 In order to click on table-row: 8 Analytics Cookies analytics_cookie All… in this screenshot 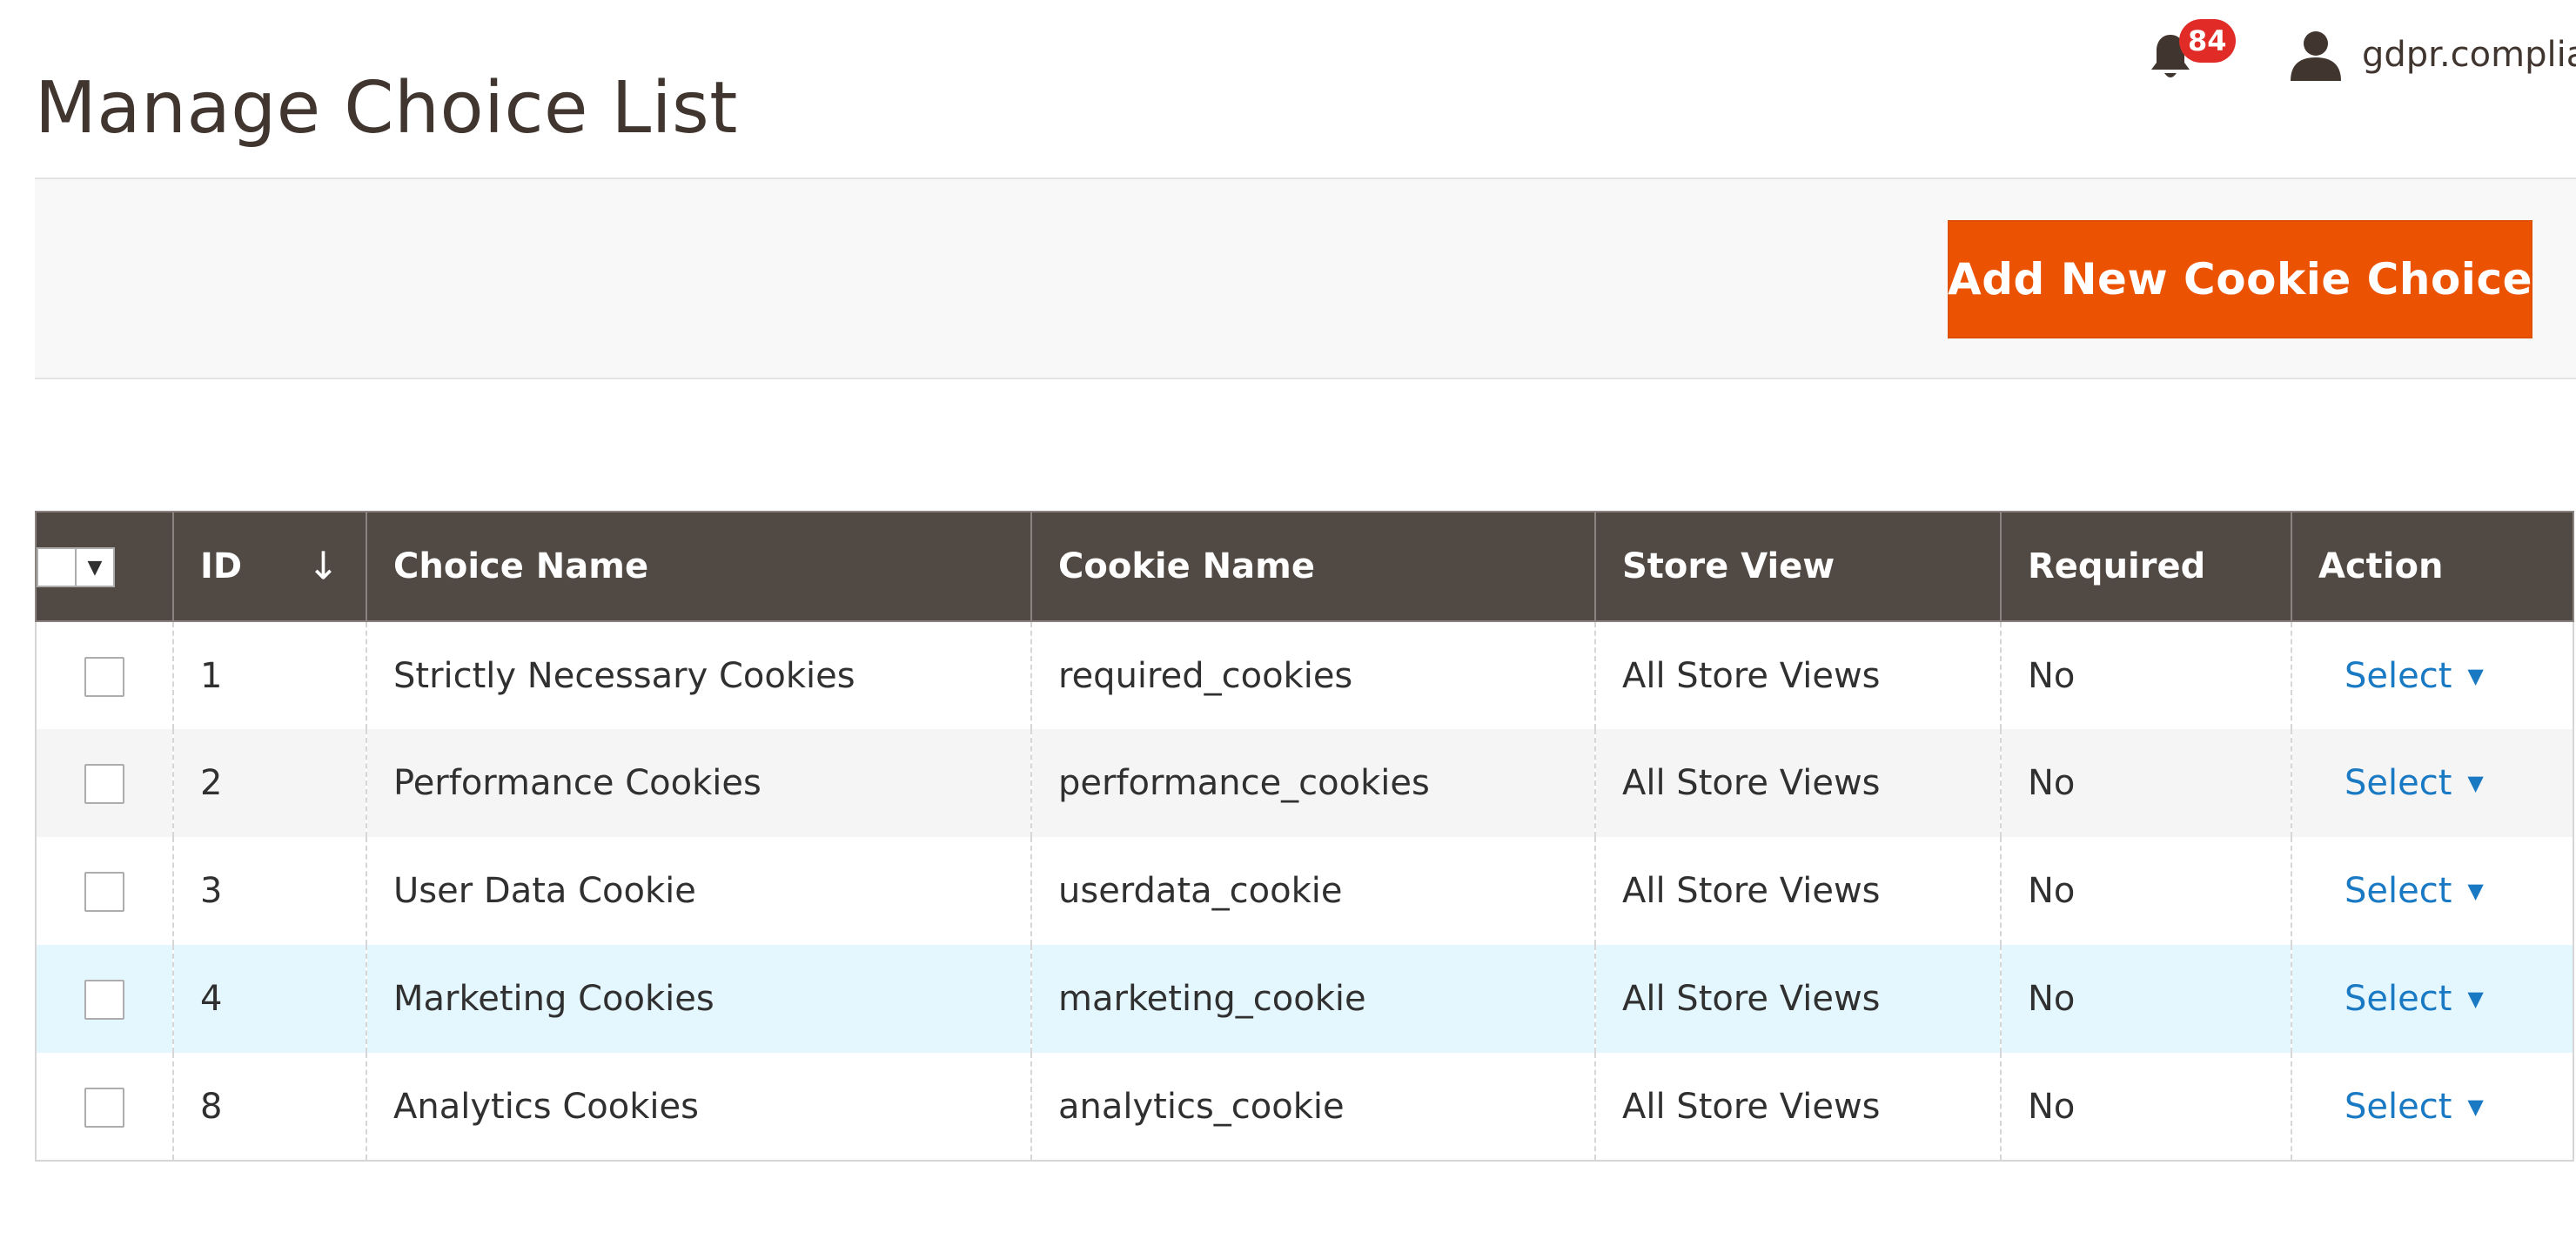, I will do `click(1305, 1107)`.